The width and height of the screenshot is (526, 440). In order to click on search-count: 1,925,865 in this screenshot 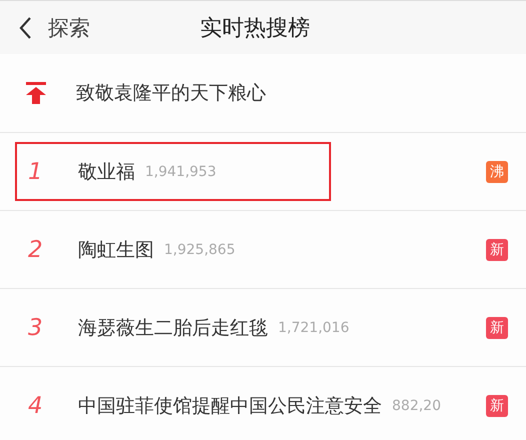, I will do `click(200, 250)`.